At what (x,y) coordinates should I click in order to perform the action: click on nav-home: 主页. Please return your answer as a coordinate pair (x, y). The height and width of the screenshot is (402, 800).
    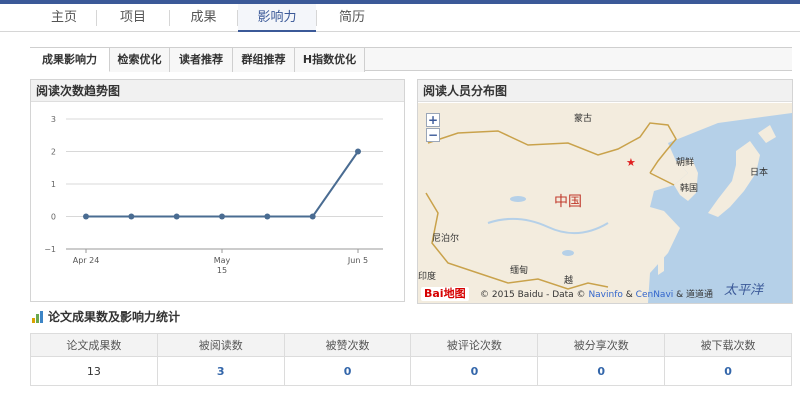
    Looking at the image, I should click on (64, 18).